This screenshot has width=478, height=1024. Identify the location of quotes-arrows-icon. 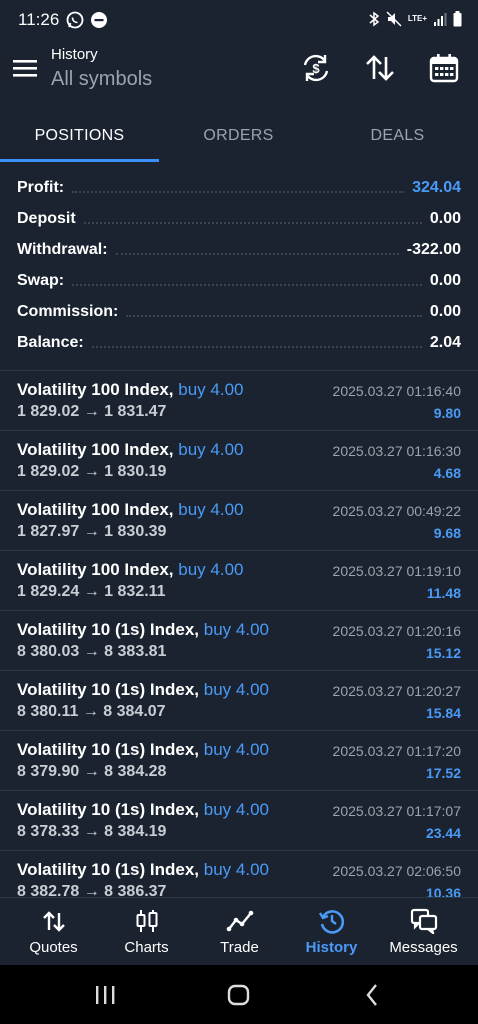
(53, 921).